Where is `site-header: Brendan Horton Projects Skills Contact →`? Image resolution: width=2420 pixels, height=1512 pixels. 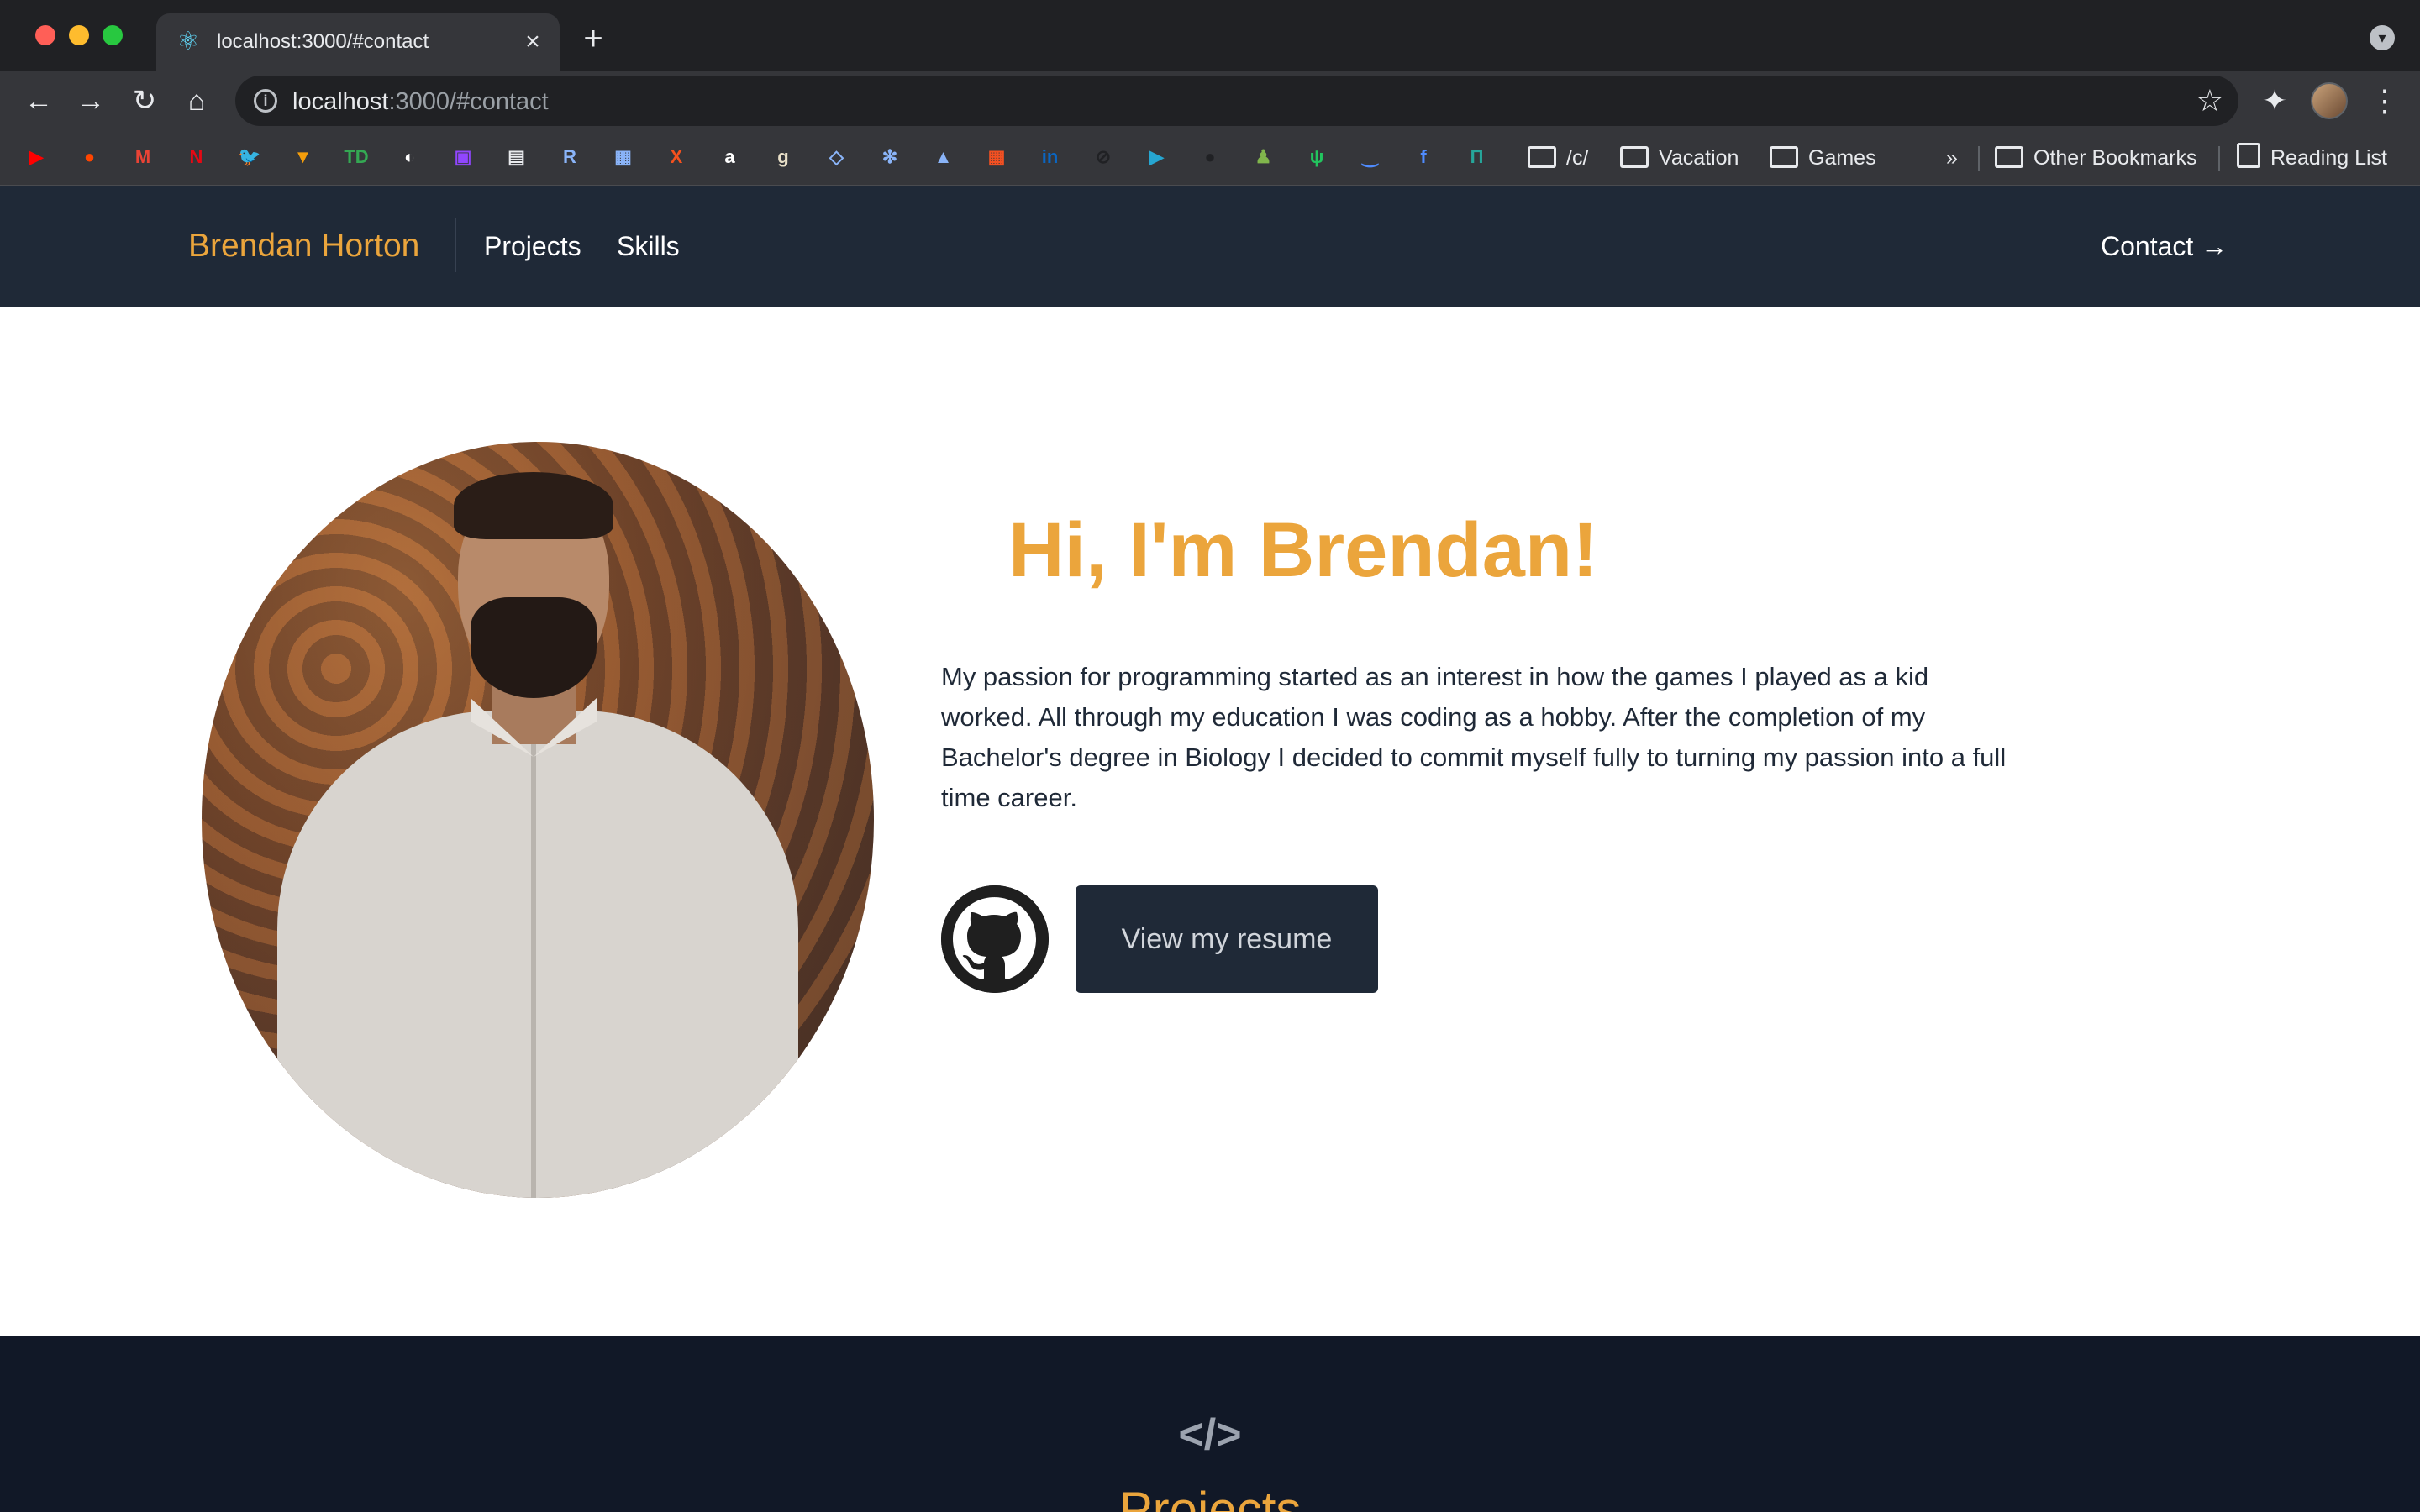 site-header: Brendan Horton Projects Skills Contact → is located at coordinates (1210, 246).